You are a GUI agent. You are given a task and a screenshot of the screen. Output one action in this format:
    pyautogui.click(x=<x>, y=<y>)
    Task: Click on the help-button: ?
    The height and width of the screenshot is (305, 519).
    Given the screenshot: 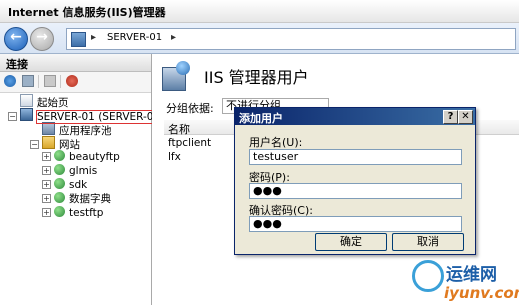 What is the action you would take?
    pyautogui.click(x=450, y=117)
    